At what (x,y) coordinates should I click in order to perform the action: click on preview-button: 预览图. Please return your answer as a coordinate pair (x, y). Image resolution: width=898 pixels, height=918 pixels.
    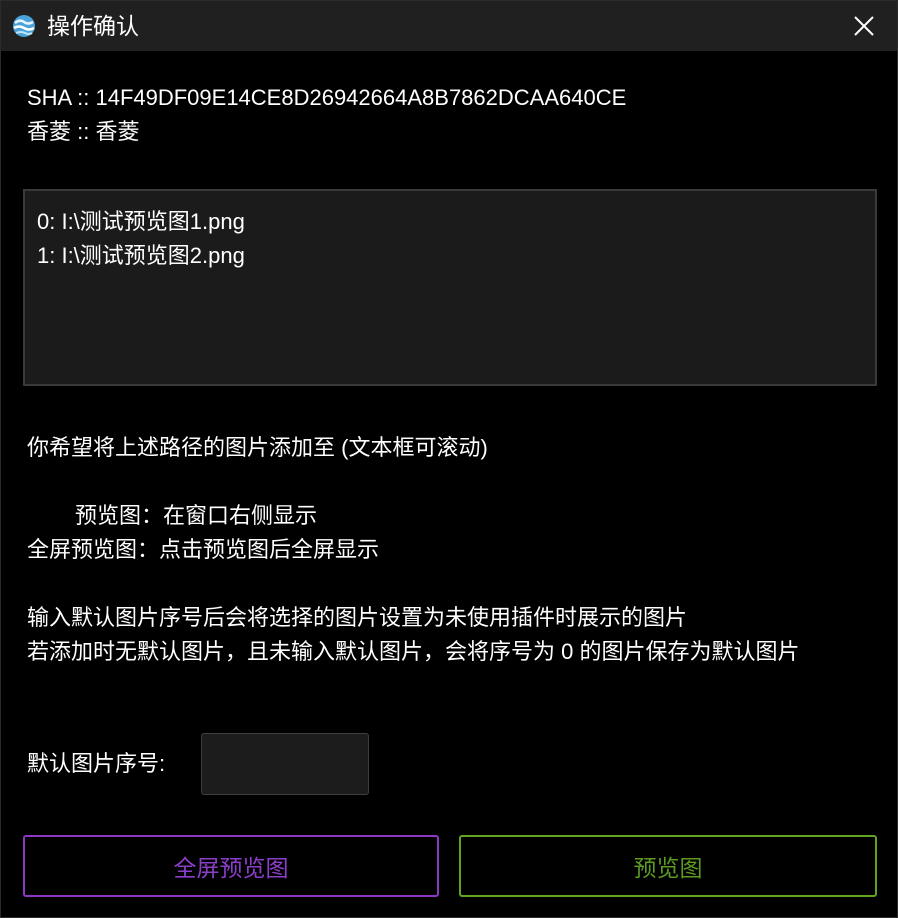
    Looking at the image, I should click on (668, 866).